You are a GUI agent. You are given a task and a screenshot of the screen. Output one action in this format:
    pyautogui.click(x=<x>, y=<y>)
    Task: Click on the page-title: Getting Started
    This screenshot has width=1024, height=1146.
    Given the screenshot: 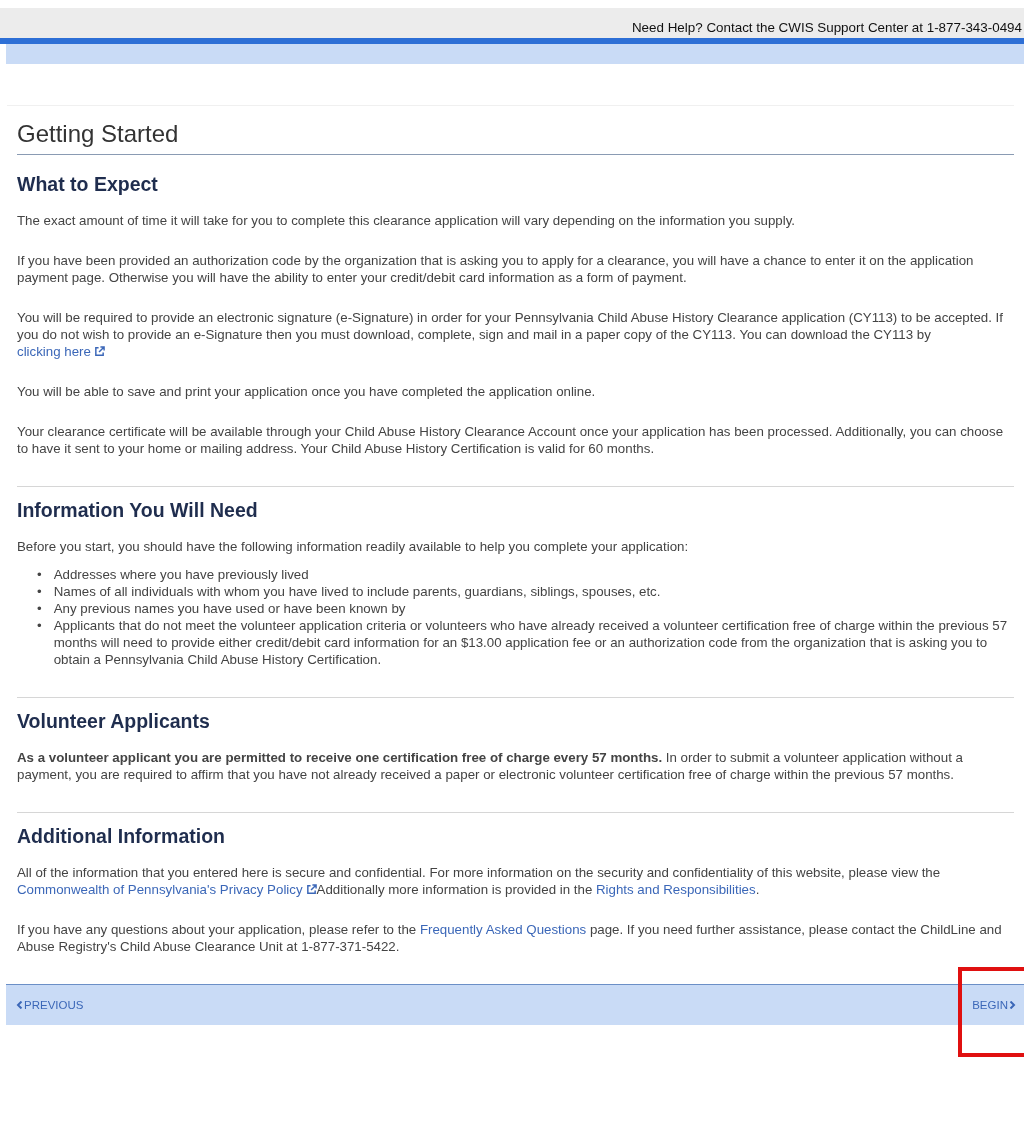 What is the action you would take?
    pyautogui.click(x=515, y=137)
    